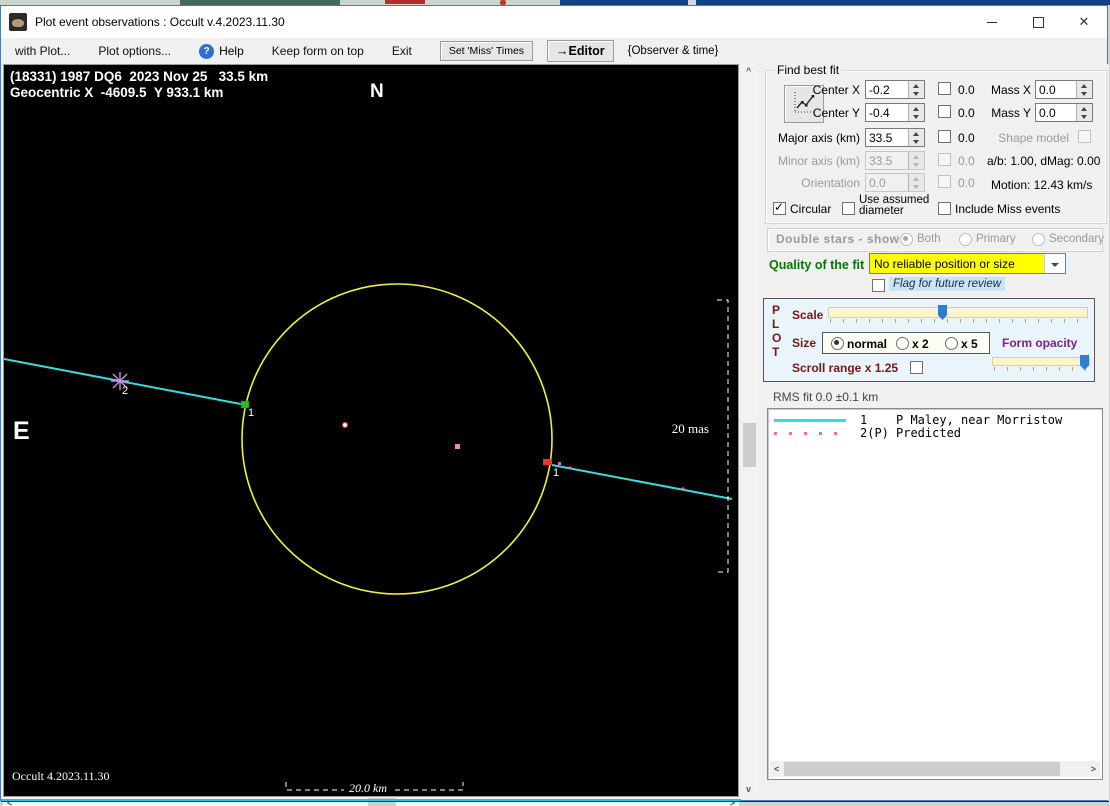 The image size is (1110, 806). What do you see at coordinates (776, 310) in the screenshot?
I see `plot-letter-p: P` at bounding box center [776, 310].